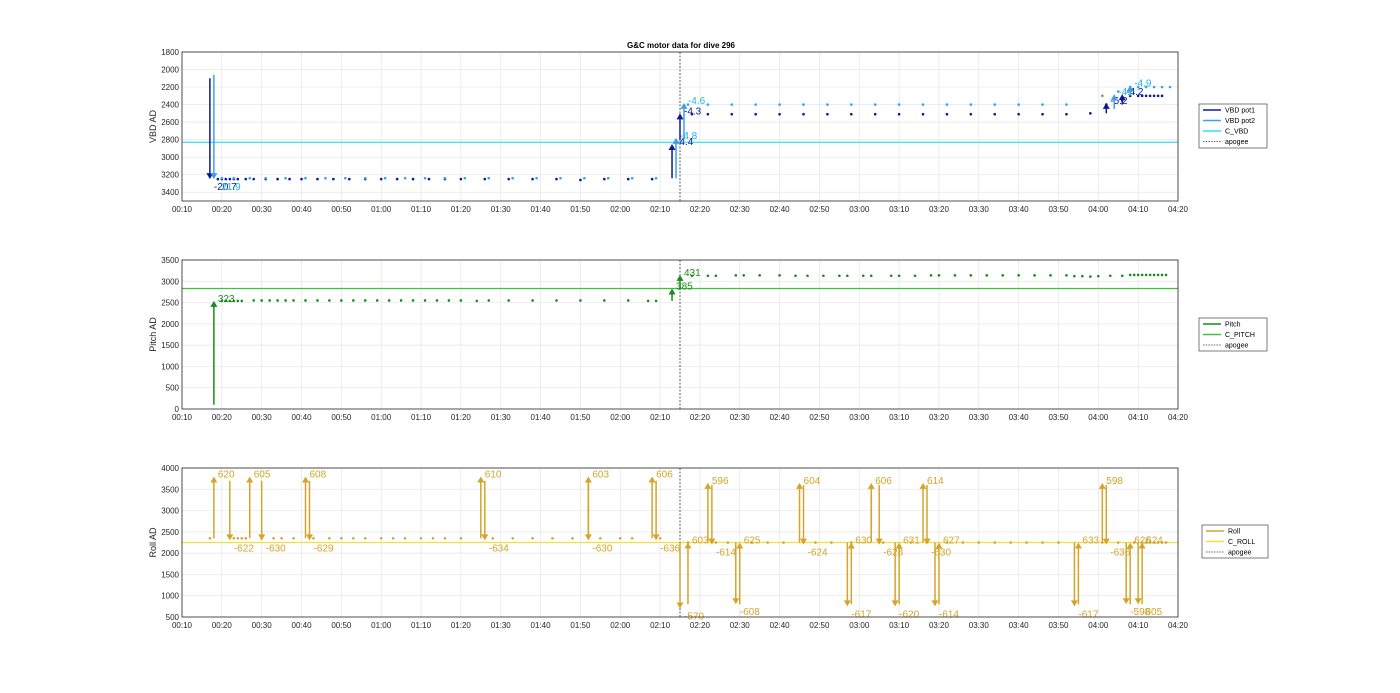  What do you see at coordinates (170, 532) in the screenshot?
I see `y-tick-label: 2500` at bounding box center [170, 532].